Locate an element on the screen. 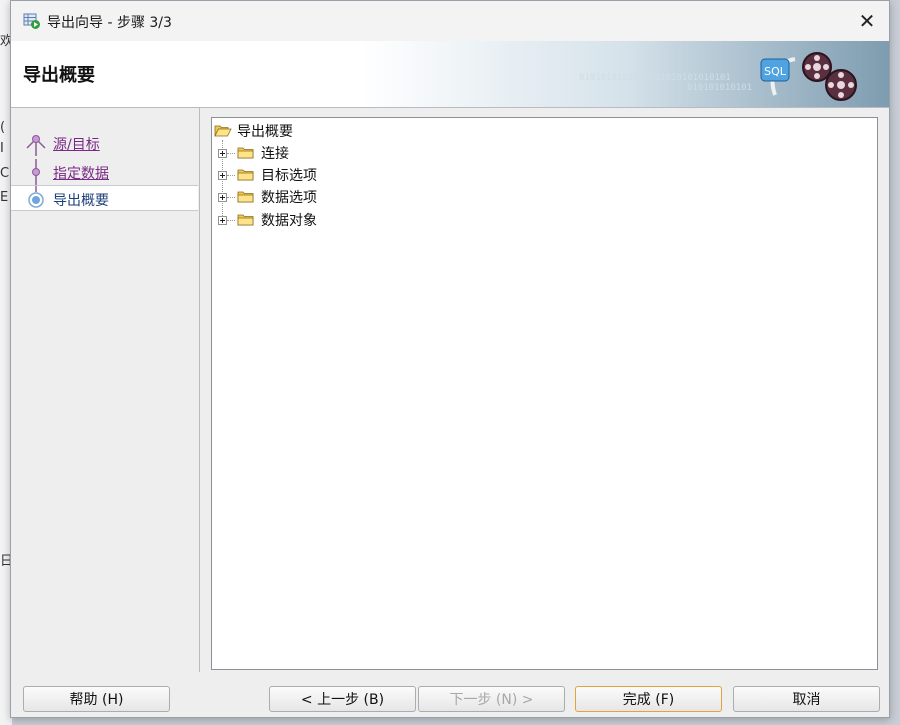 This screenshot has height=725, width=900. binary-decoration: 010101010101 is located at coordinates (720, 88).